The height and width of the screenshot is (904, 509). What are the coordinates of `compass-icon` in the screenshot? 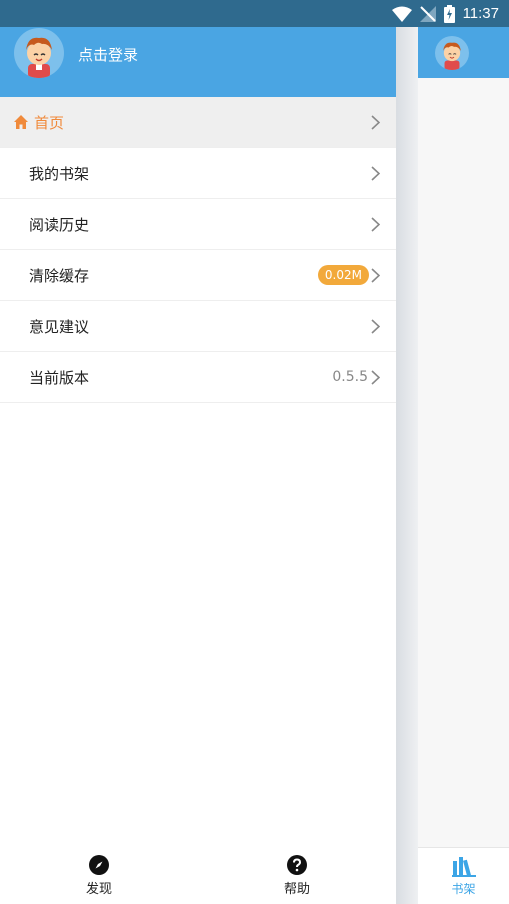 It's located at (99, 864).